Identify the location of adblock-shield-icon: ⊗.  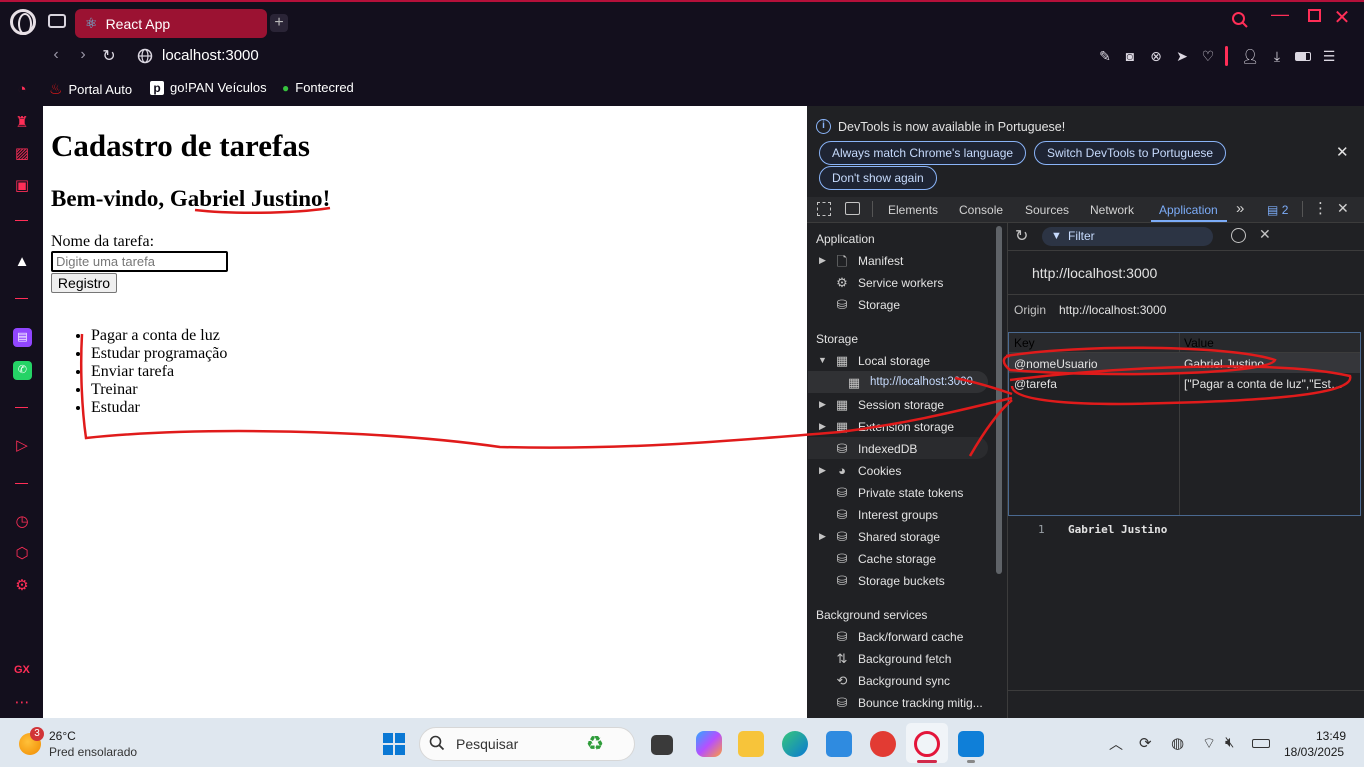
(1156, 56).